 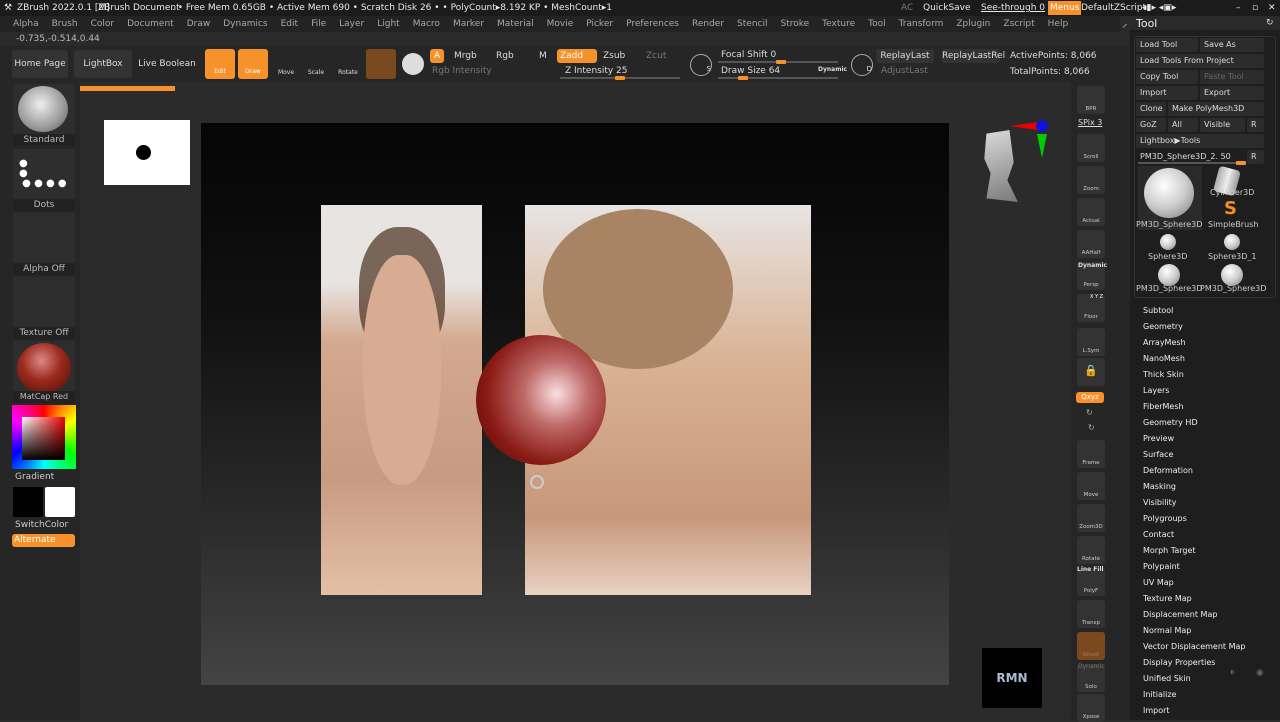 I want to click on subpalette-arraymesh: ArrayMesh, so click(x=1164, y=342).